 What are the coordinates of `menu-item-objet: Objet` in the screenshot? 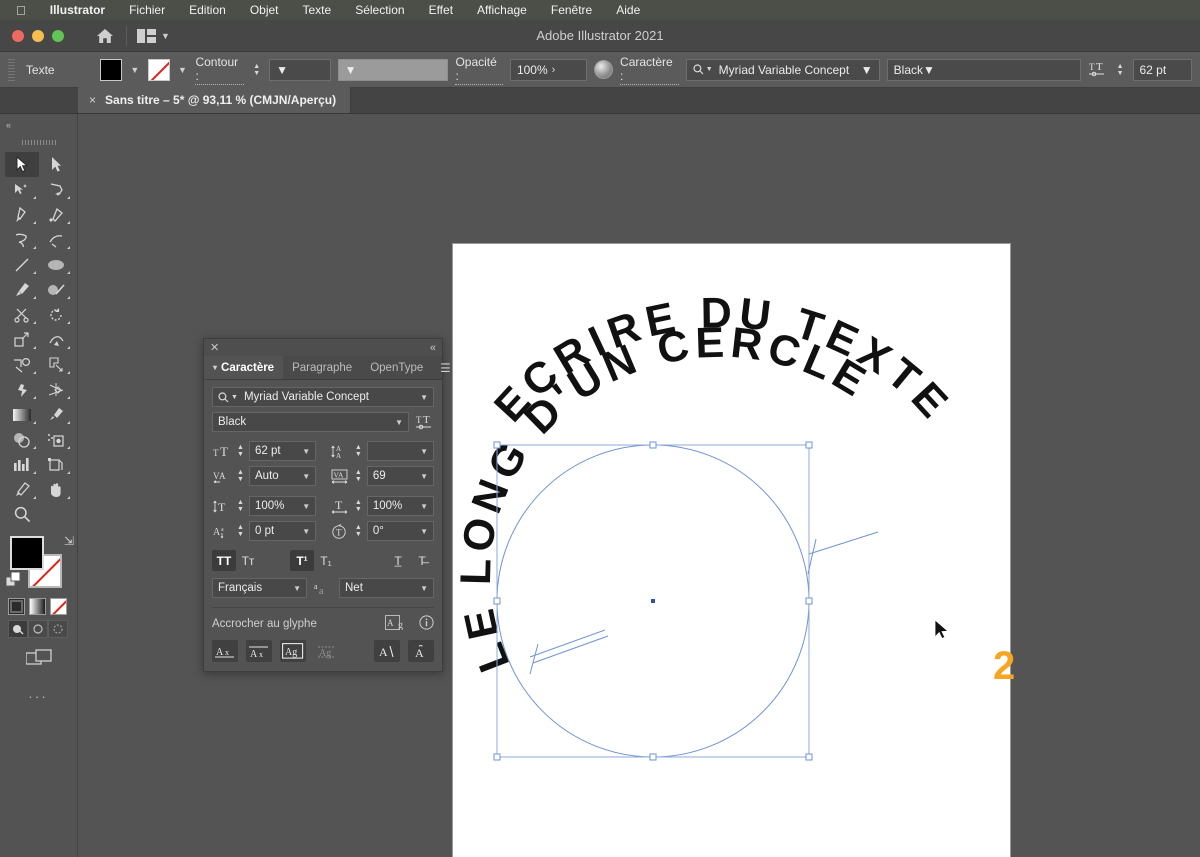 It's located at (264, 10).